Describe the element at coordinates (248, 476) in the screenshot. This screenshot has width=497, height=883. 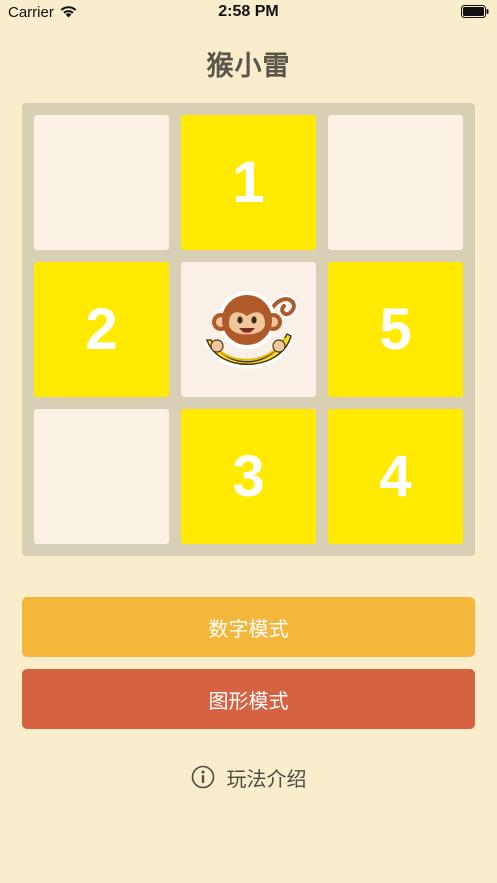
I see `tile-number: 3` at that location.